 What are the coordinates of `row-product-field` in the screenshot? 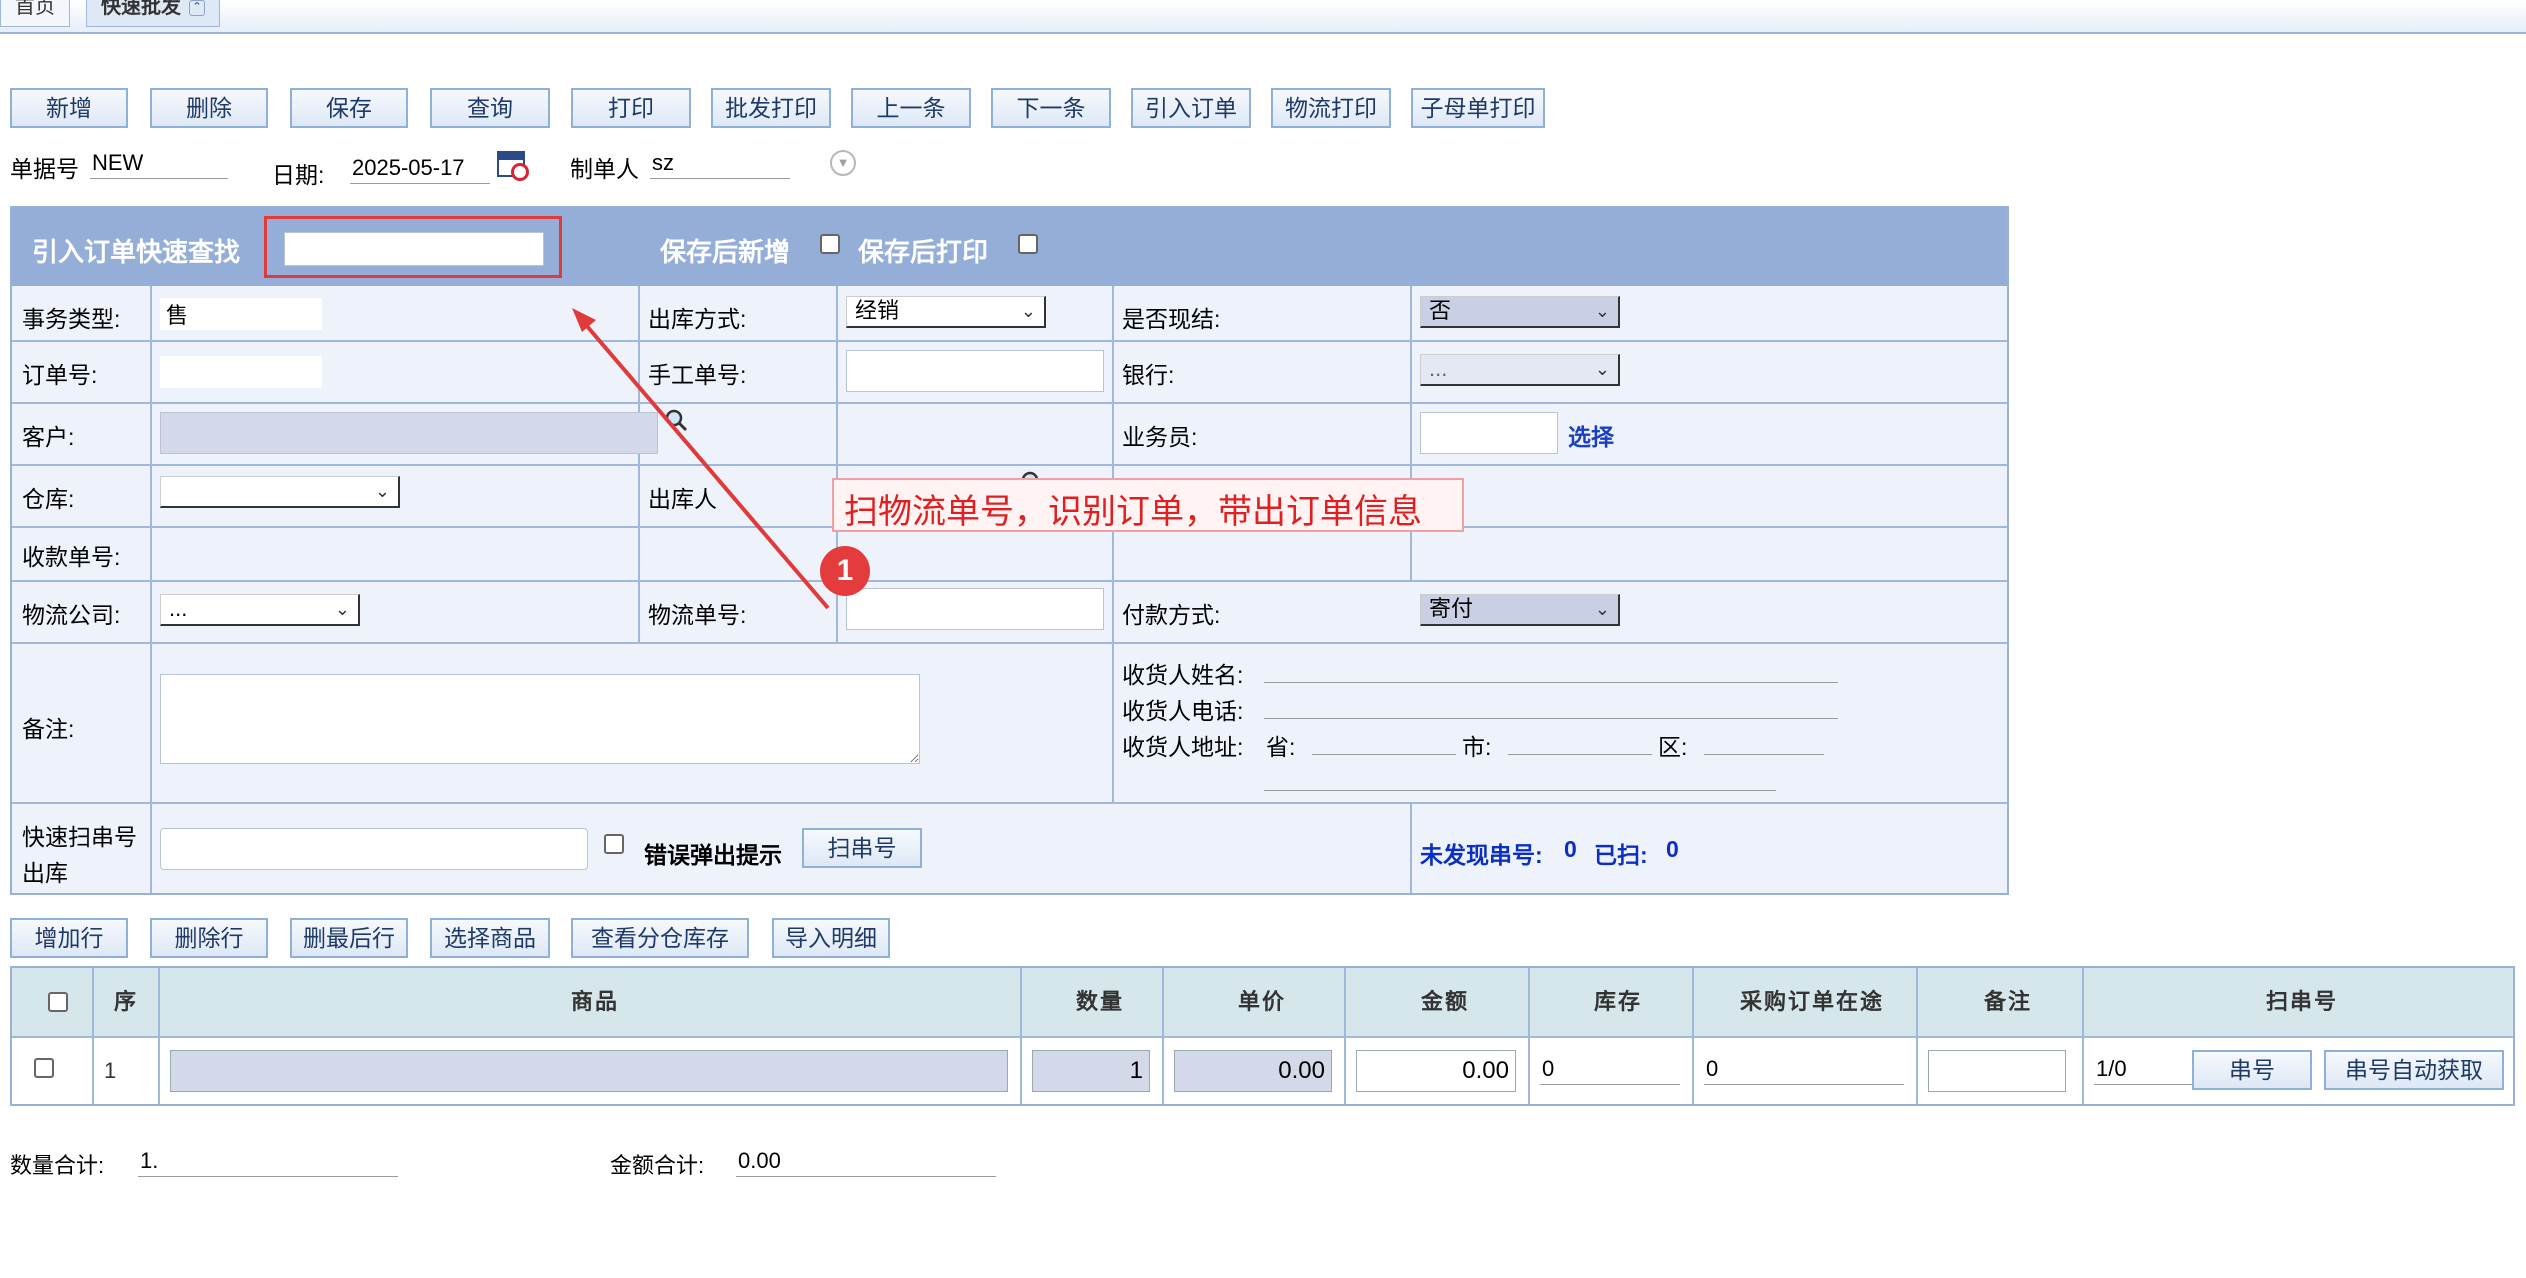 It's located at (589, 1071).